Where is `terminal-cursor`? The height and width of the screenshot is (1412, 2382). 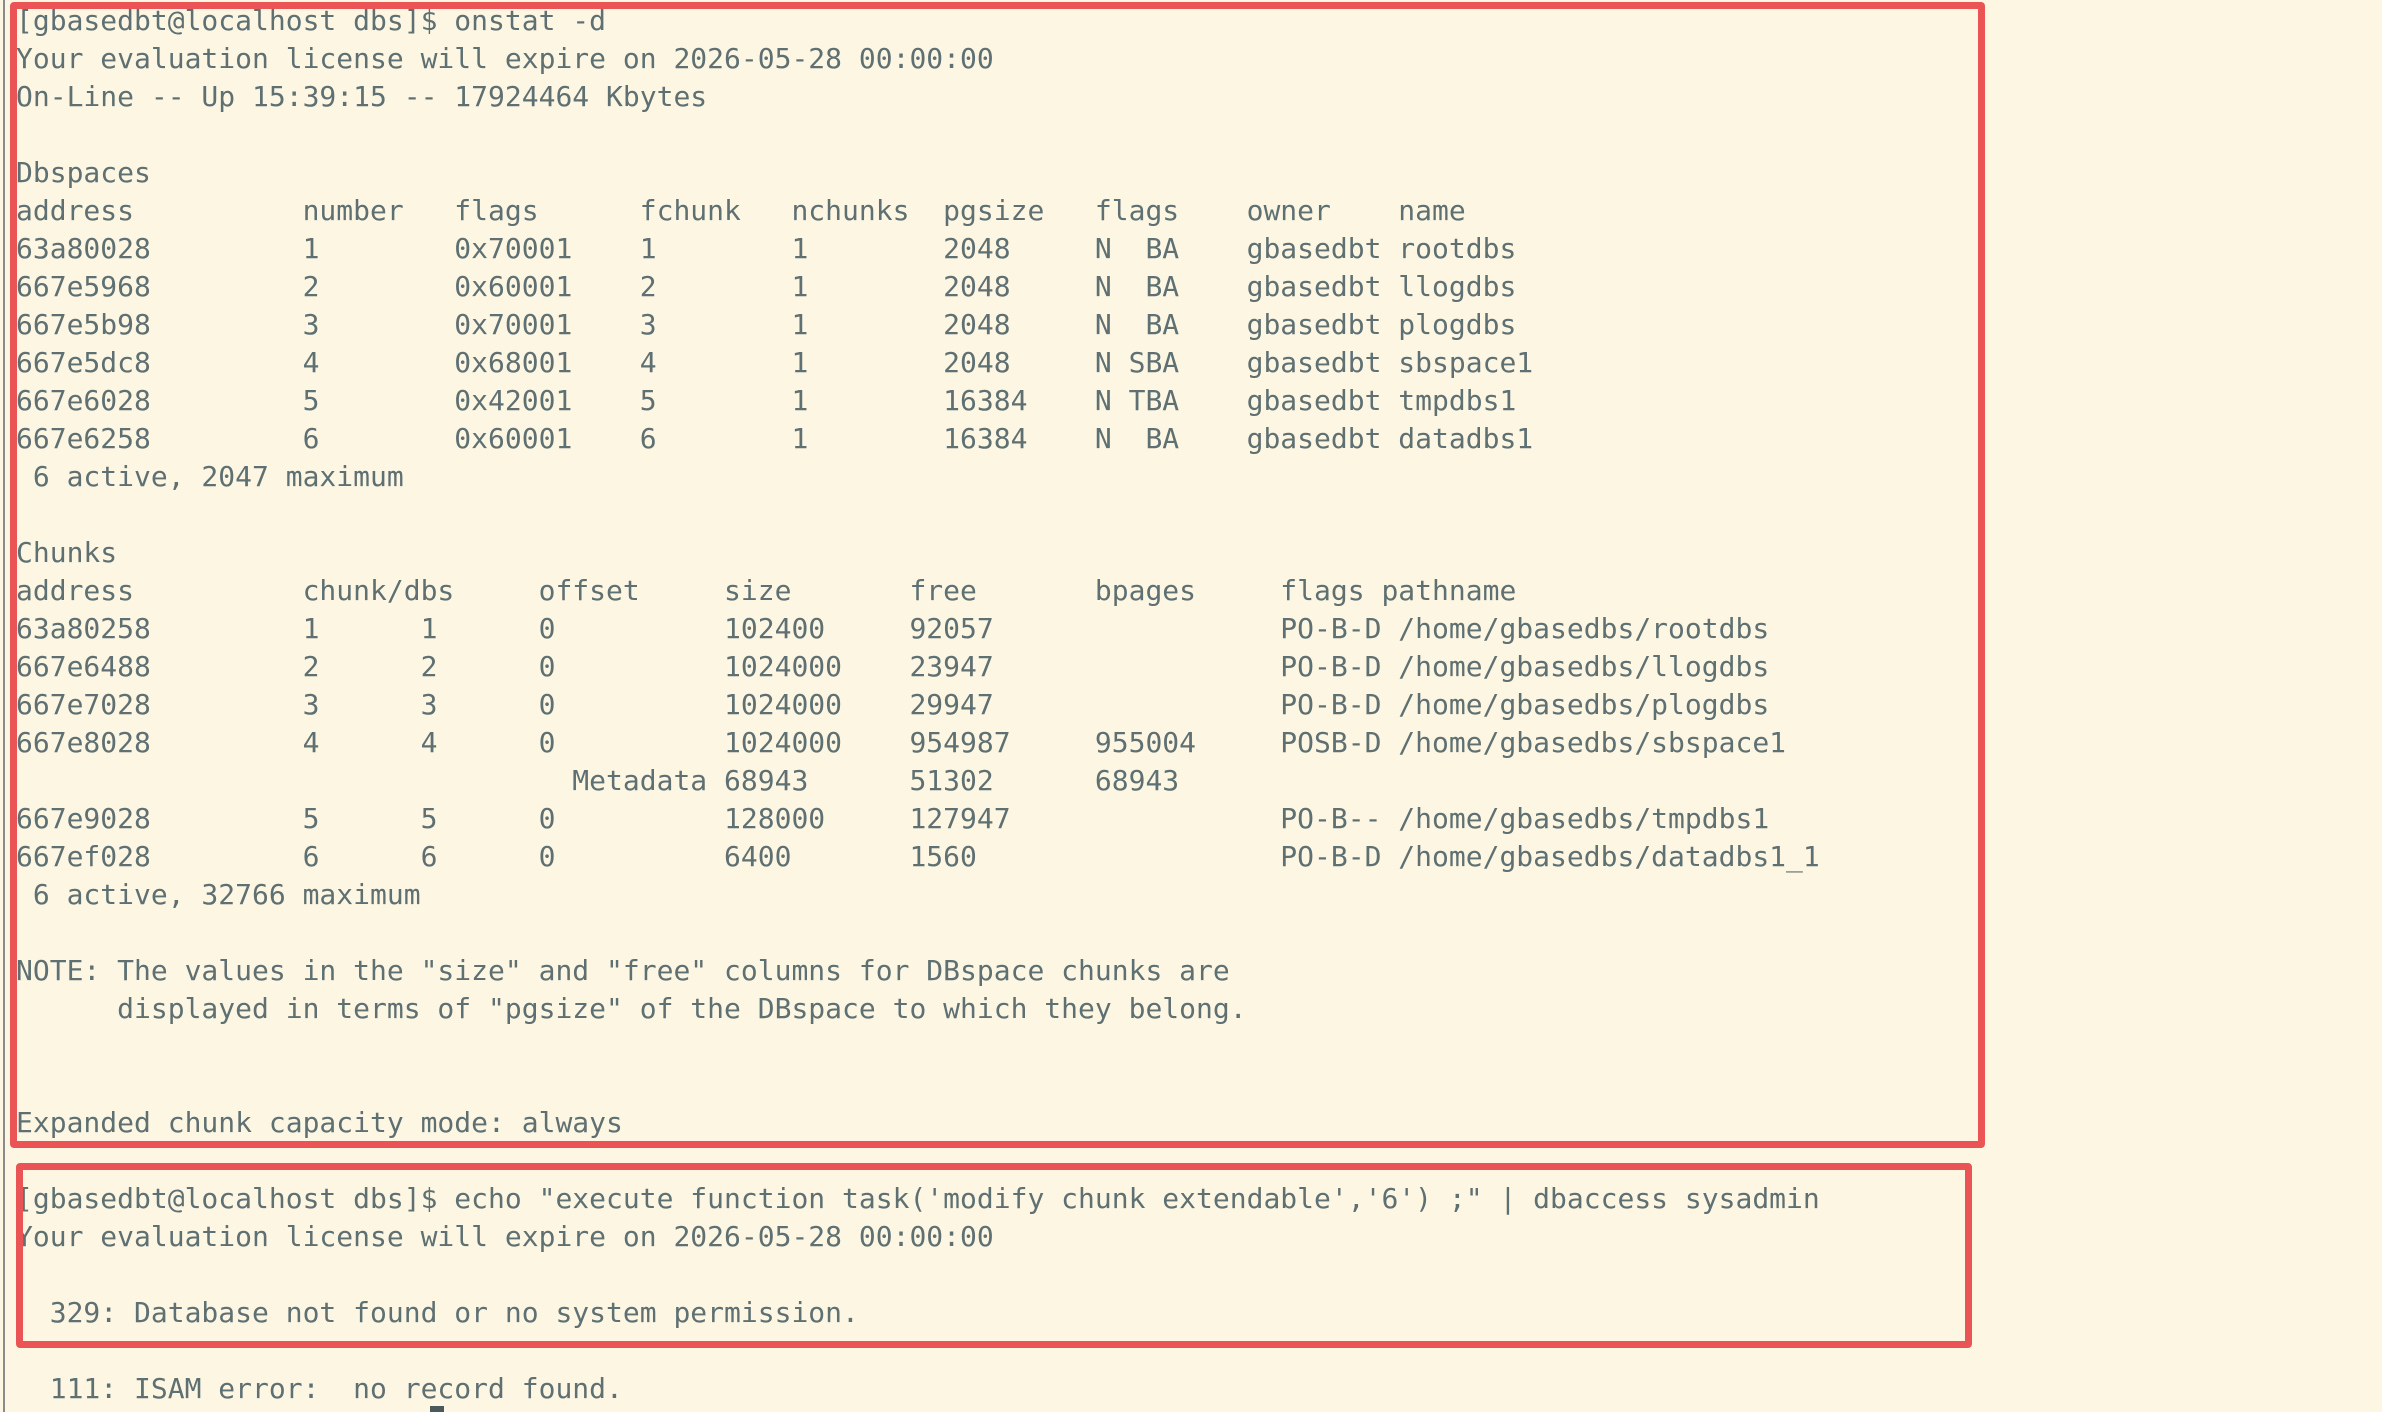 terminal-cursor is located at coordinates (437, 1409).